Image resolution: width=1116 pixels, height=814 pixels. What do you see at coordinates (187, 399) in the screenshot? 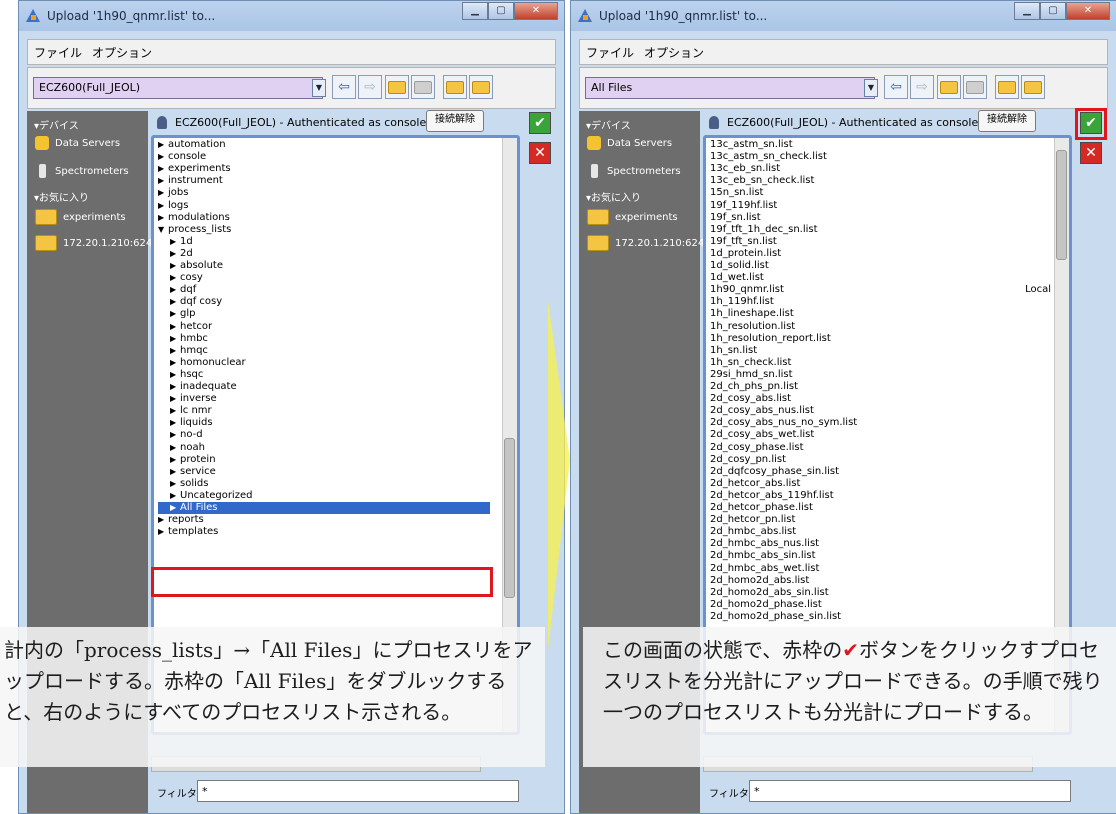
I see `tree-item: ▶ inverse` at bounding box center [187, 399].